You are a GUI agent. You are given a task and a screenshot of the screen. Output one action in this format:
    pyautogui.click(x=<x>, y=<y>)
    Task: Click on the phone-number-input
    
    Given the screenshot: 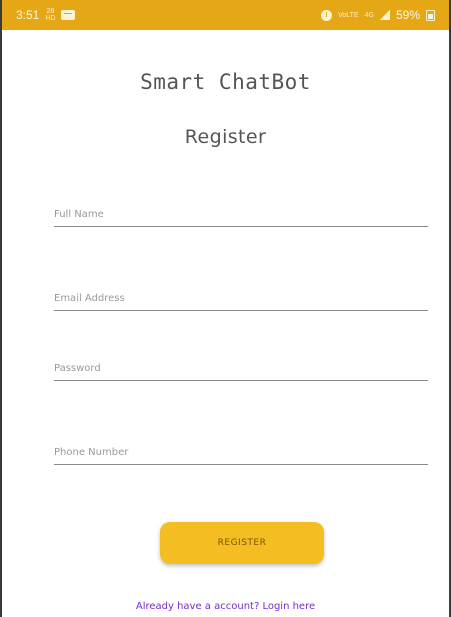 What is the action you would take?
    pyautogui.click(x=241, y=452)
    